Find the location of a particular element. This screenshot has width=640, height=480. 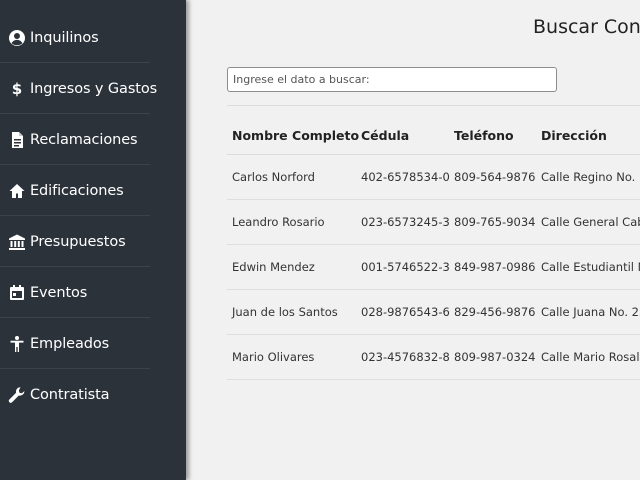

cell-nombre: Mario Olivares is located at coordinates (273, 357).